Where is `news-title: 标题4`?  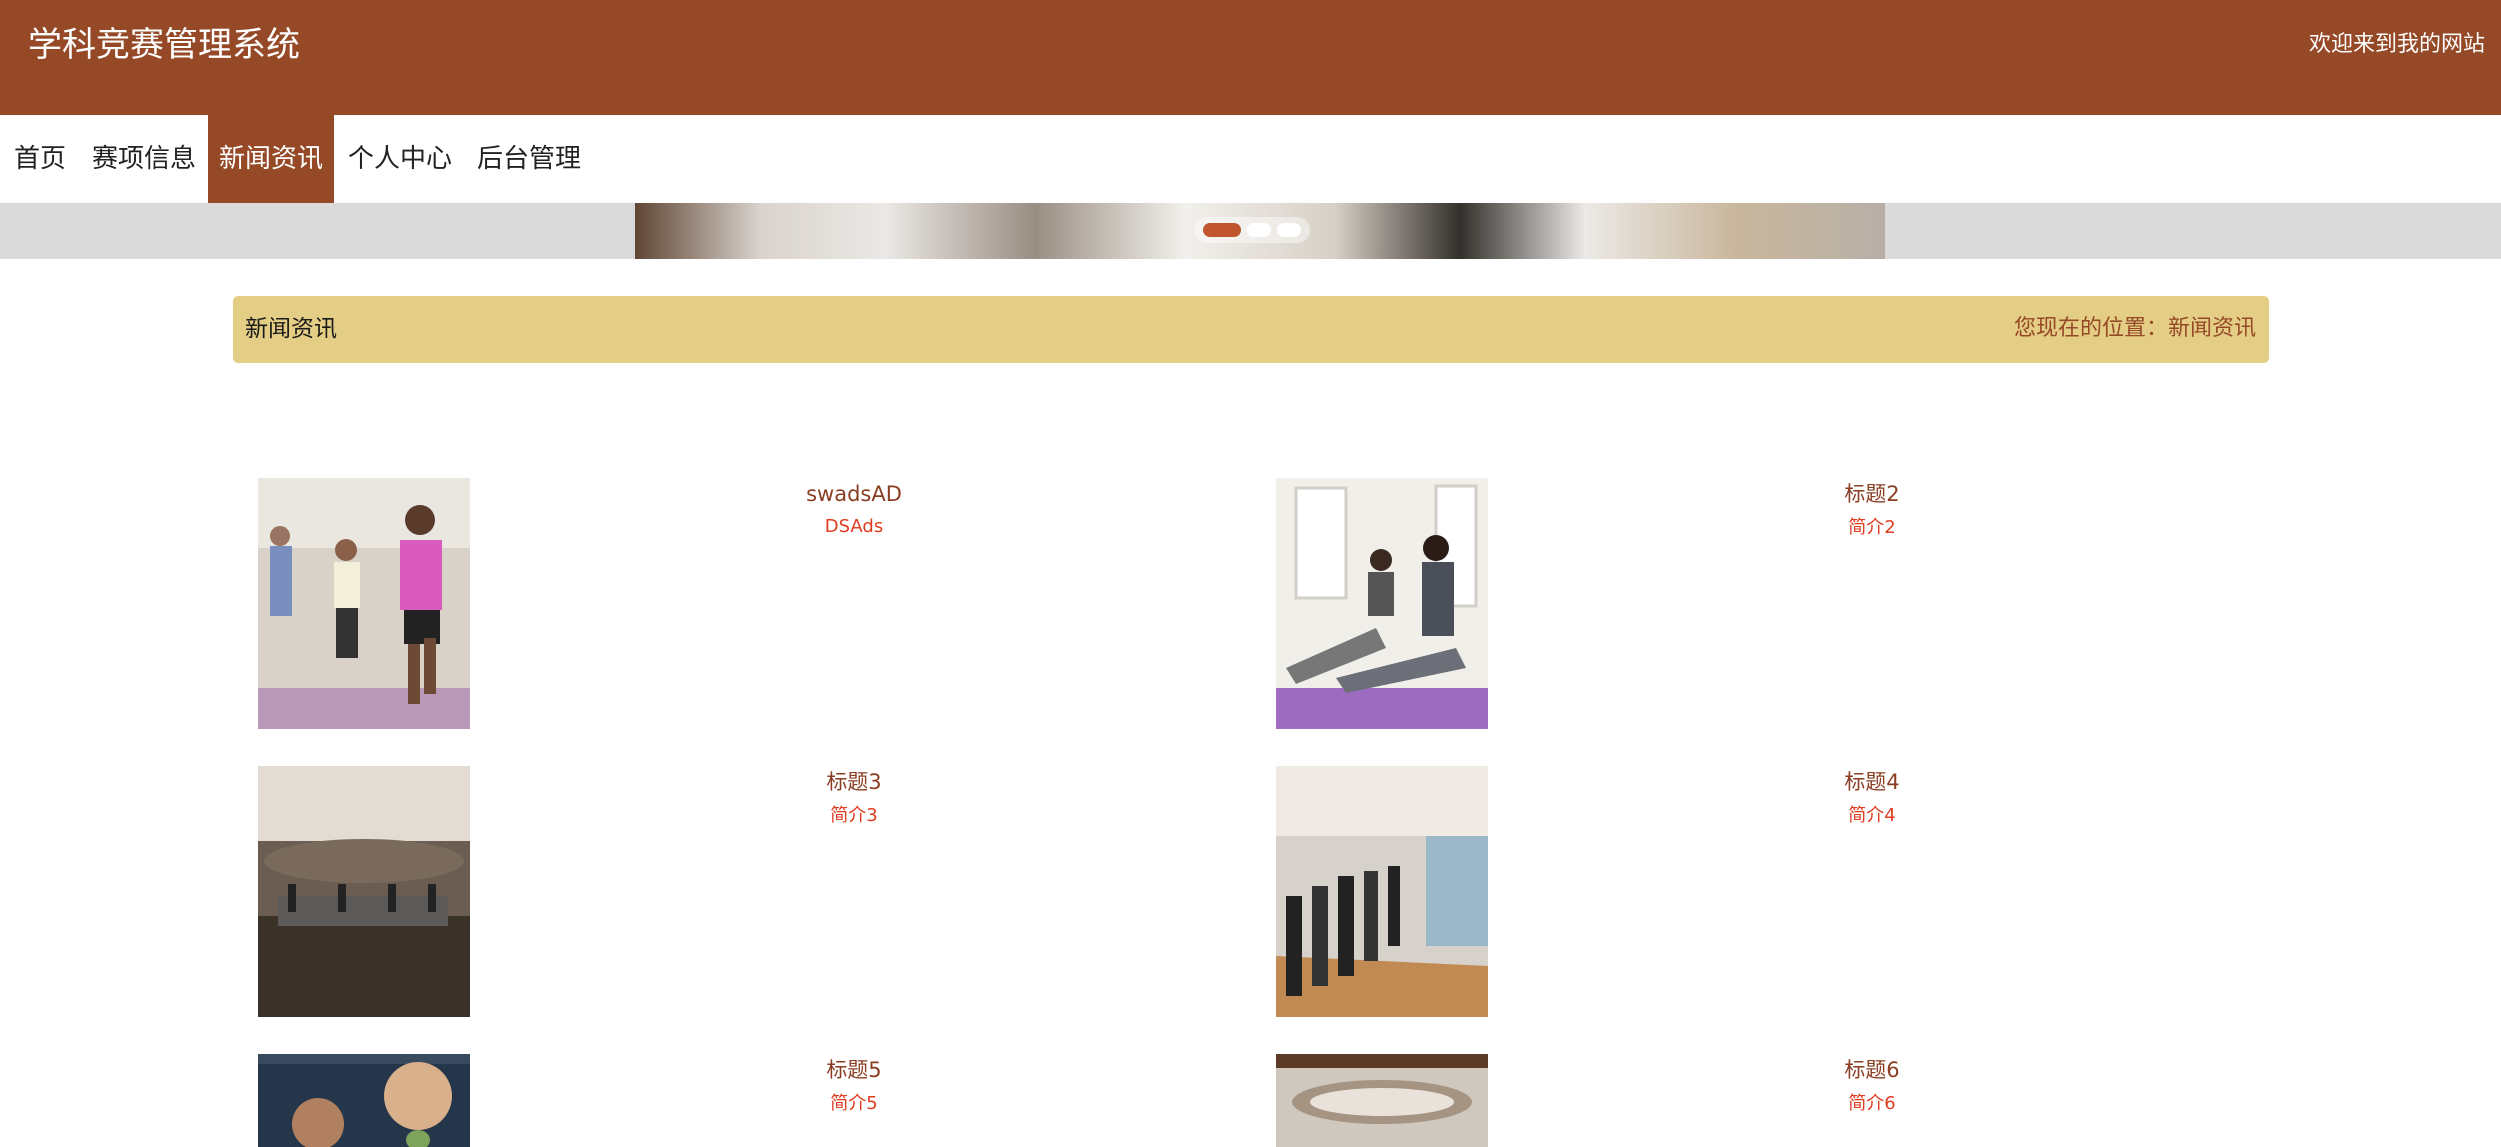 news-title: 标题4 is located at coordinates (1872, 782).